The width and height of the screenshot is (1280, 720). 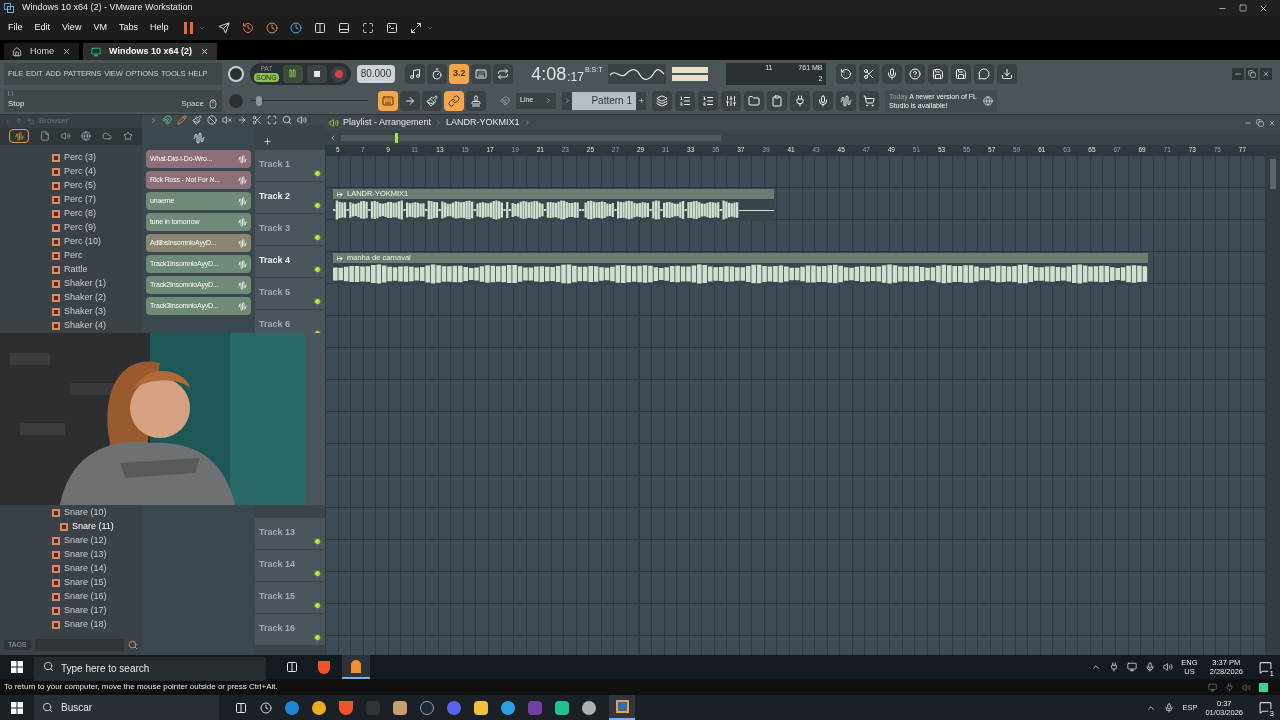 I want to click on chat-icon, so click(x=984, y=73).